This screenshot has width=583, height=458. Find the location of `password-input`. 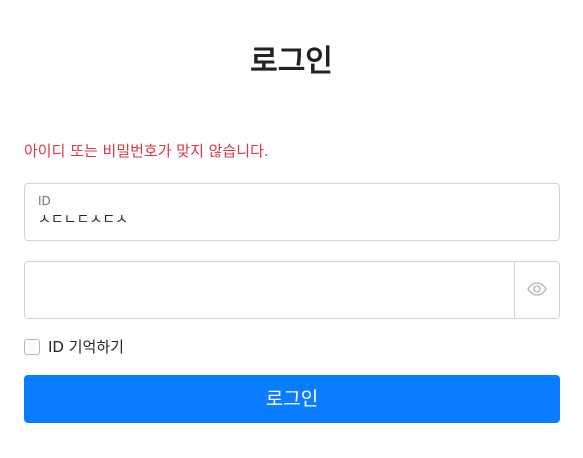

password-input is located at coordinates (270, 290).